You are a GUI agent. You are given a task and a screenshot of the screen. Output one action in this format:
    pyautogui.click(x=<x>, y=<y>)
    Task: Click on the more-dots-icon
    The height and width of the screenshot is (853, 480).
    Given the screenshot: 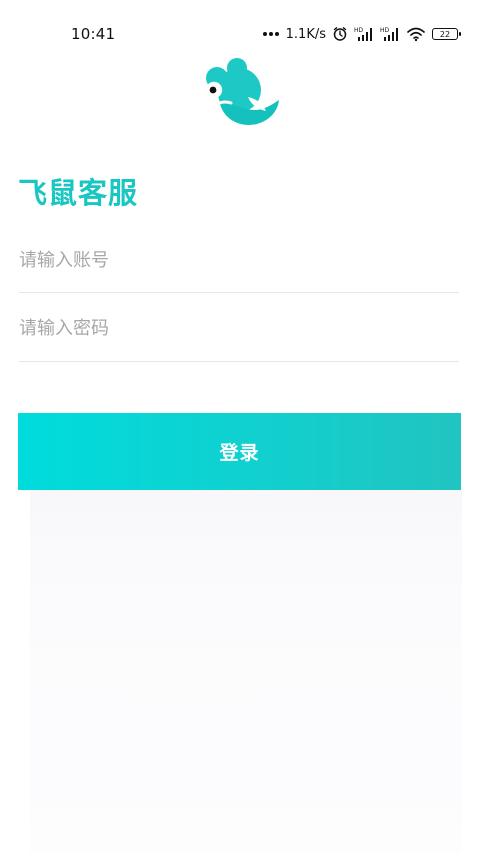 What is the action you would take?
    pyautogui.click(x=270, y=34)
    